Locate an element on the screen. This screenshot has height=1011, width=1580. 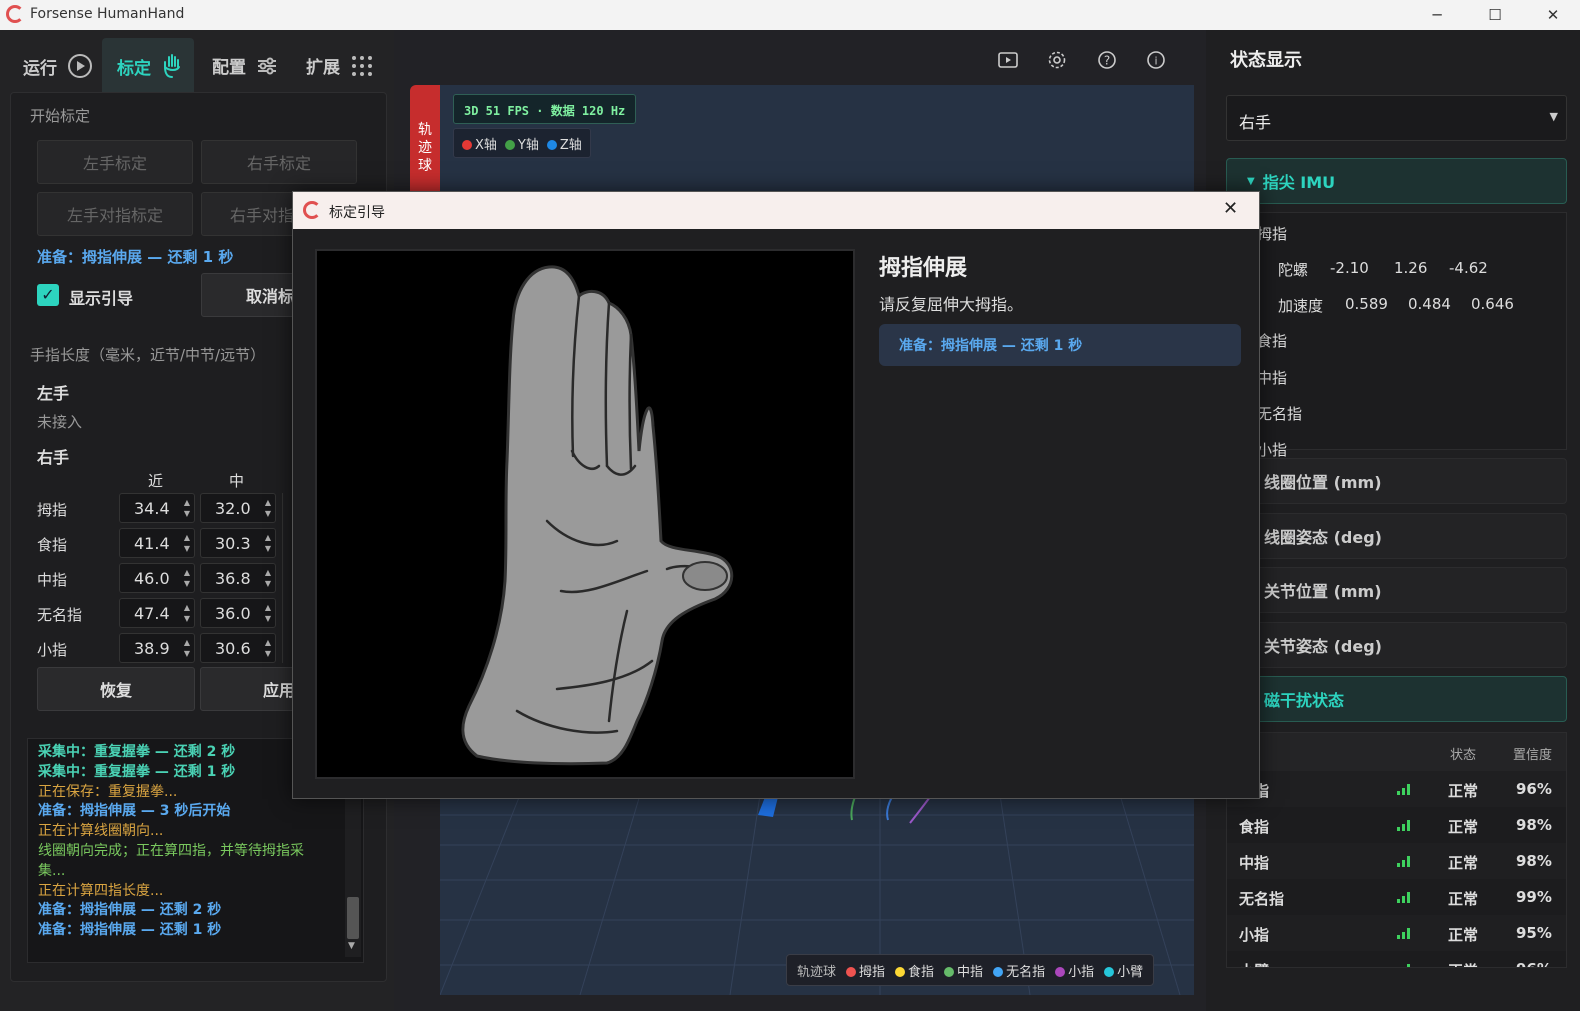
mid-value: 30.3 is located at coordinates (233, 543).